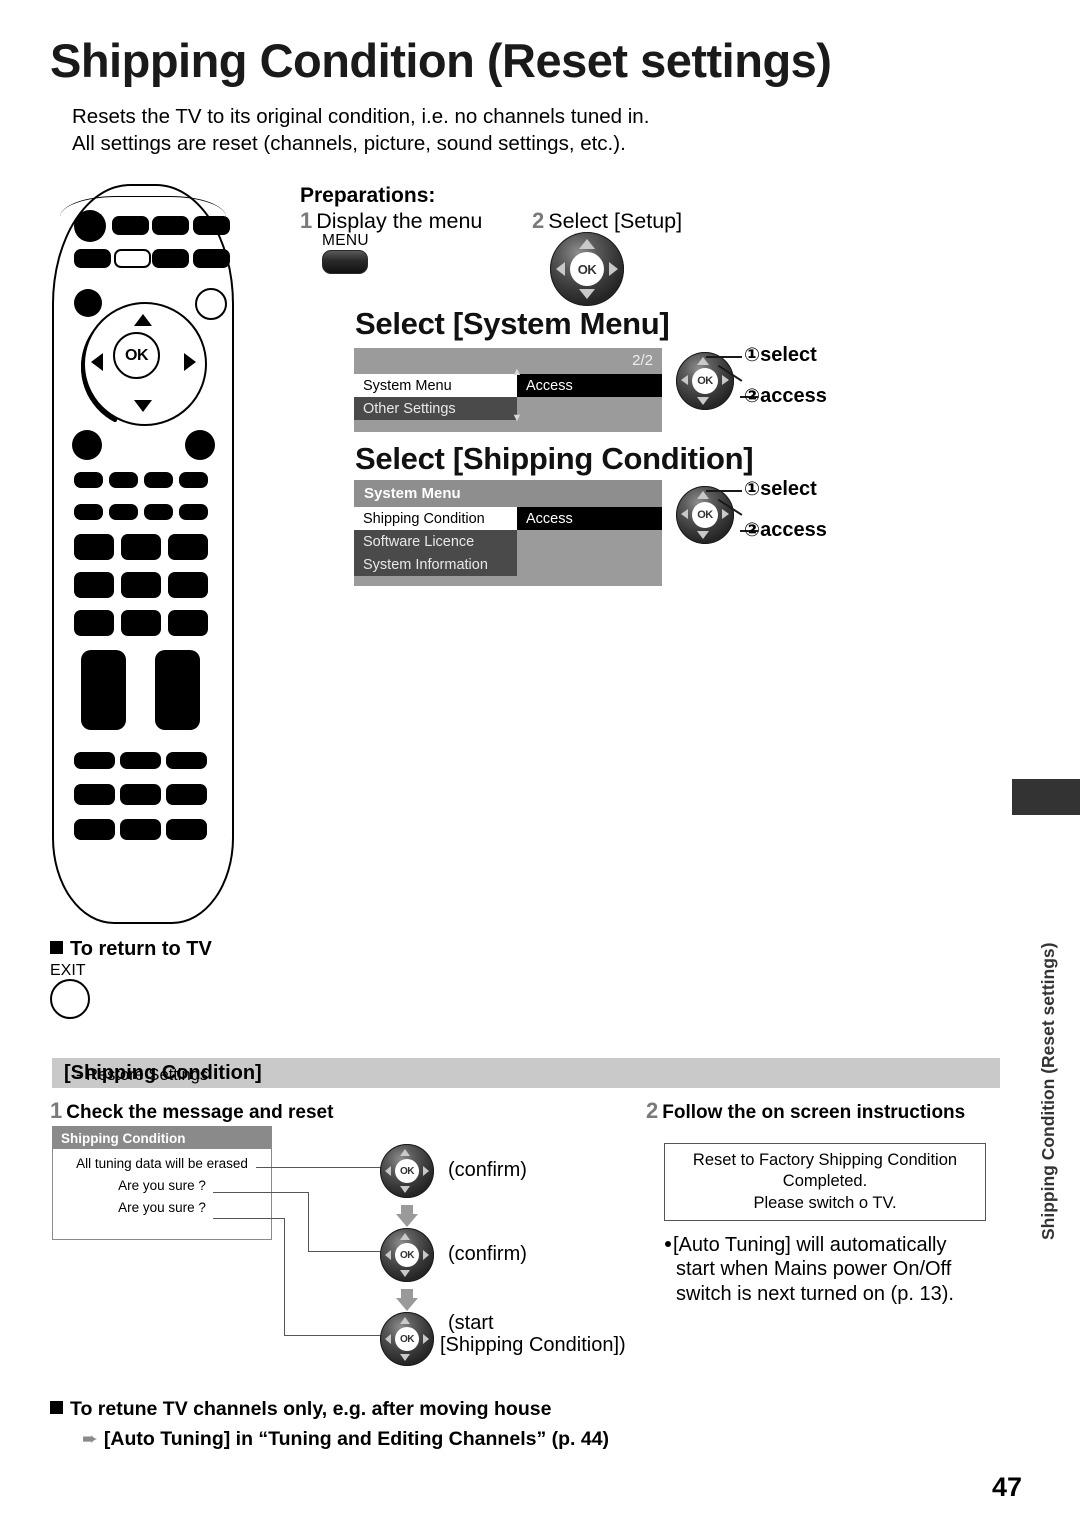 Image resolution: width=1080 pixels, height=1532 pixels. Describe the element at coordinates (399, 221) in the screenshot. I see `step-text: Display the menu` at that location.